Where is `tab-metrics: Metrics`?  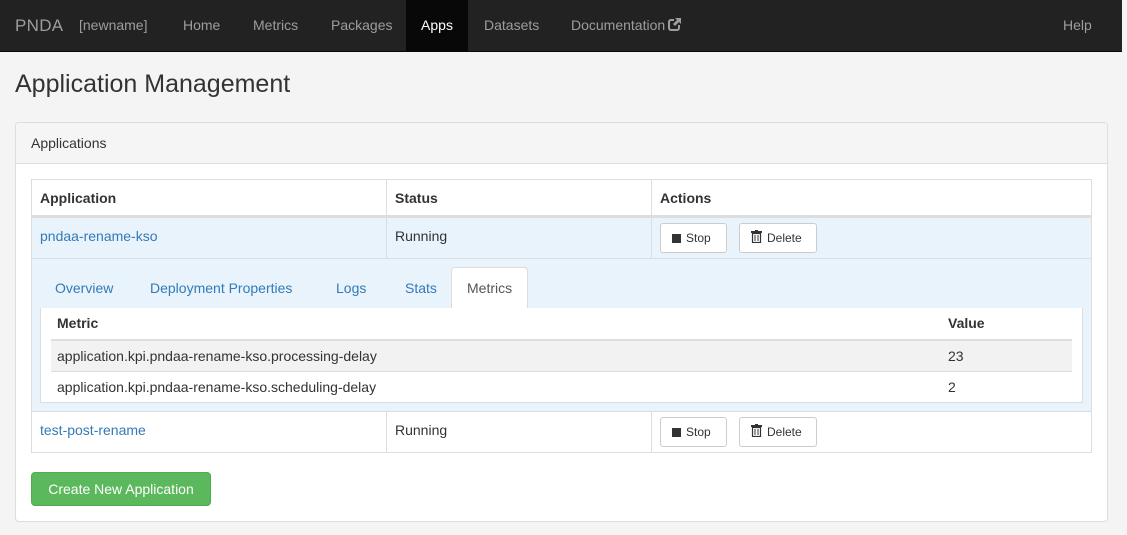
tab-metrics: Metrics is located at coordinates (490, 288).